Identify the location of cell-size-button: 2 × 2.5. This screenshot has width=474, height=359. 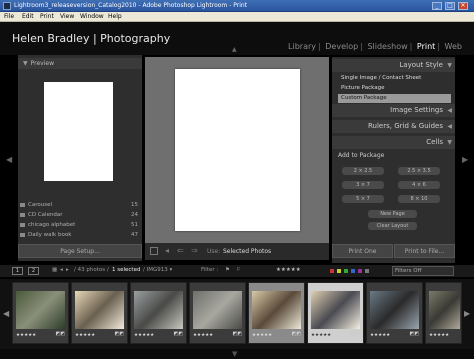
(363, 171).